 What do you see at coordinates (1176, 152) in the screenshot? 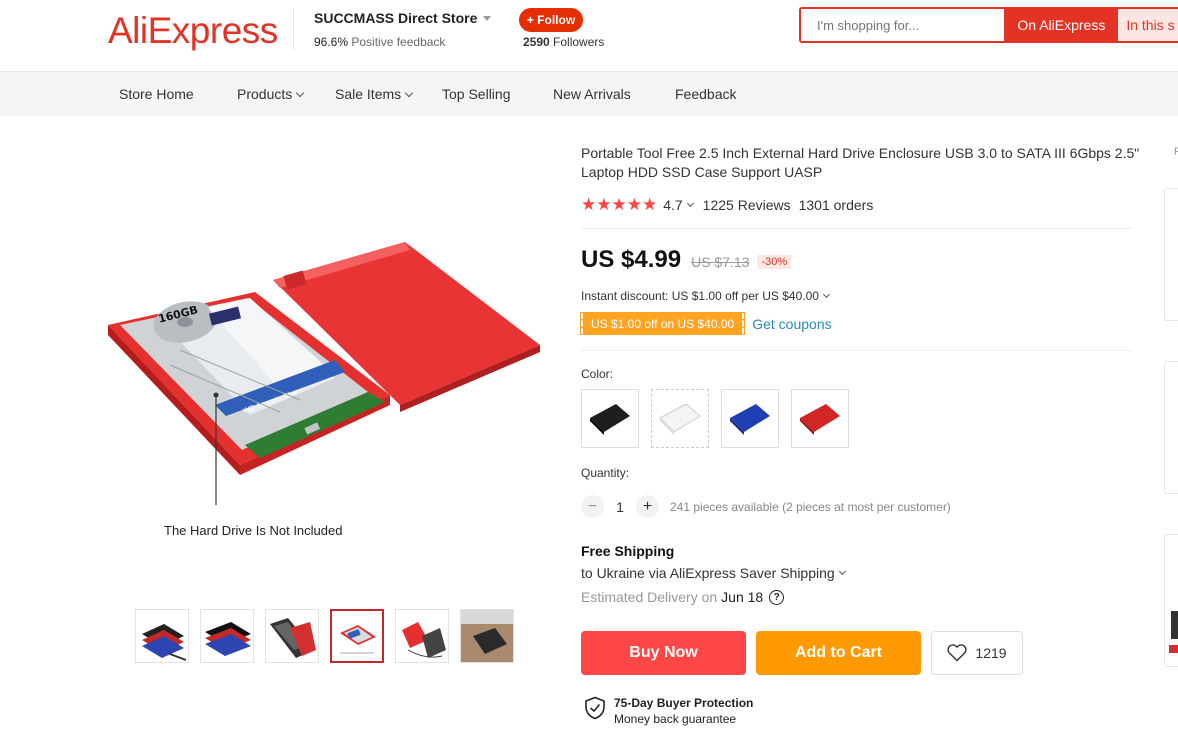
I see `right-panel-label: F` at bounding box center [1176, 152].